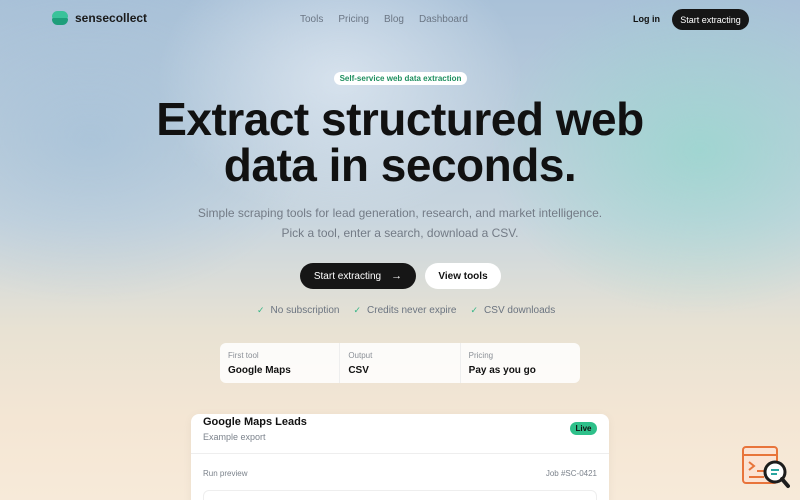 This screenshot has height=500, width=800. I want to click on stat-label: Output, so click(360, 355).